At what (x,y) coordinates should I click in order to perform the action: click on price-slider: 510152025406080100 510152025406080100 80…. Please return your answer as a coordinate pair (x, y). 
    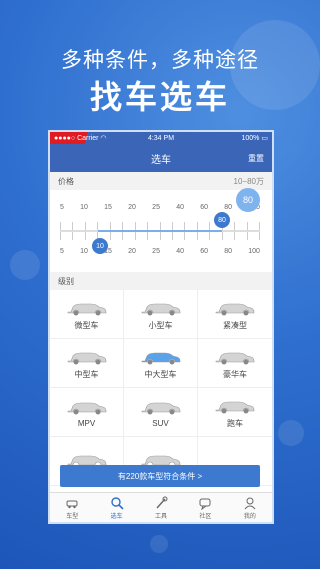
    Looking at the image, I should click on (161, 230).